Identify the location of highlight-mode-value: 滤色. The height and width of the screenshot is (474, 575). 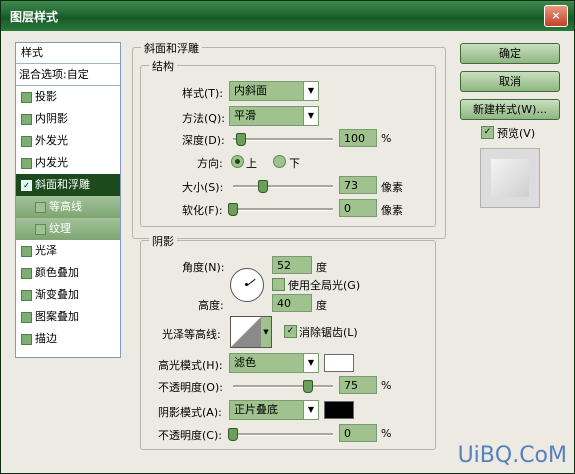
(245, 362).